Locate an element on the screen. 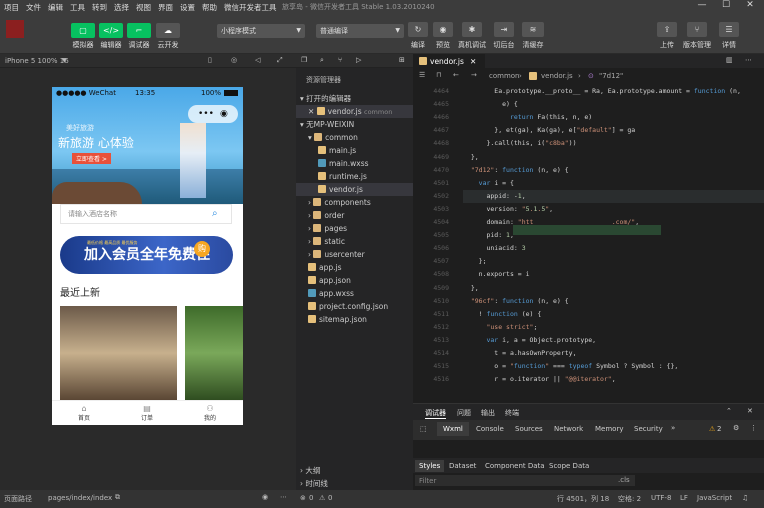 The image size is (764, 508). menu-item-tools: 工具 is located at coordinates (77, 7).